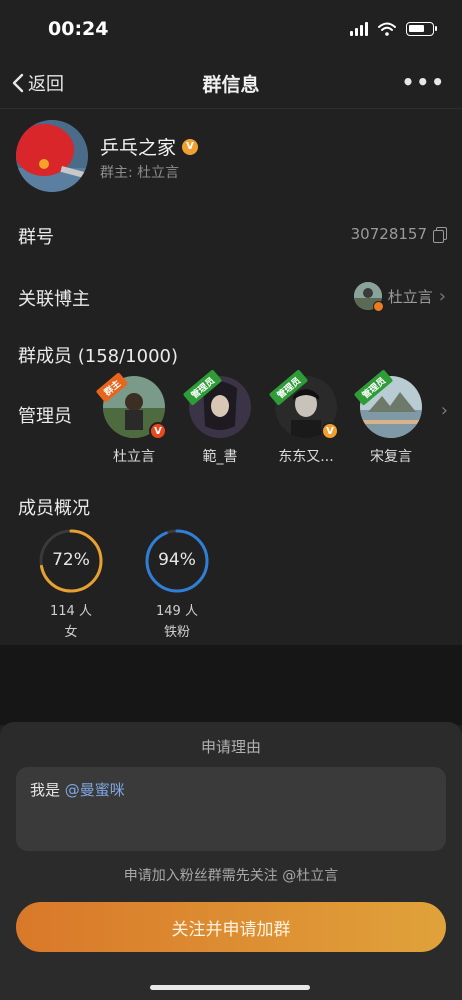  Describe the element at coordinates (231, 29) in the screenshot. I see `status-bar: 00:24` at that location.